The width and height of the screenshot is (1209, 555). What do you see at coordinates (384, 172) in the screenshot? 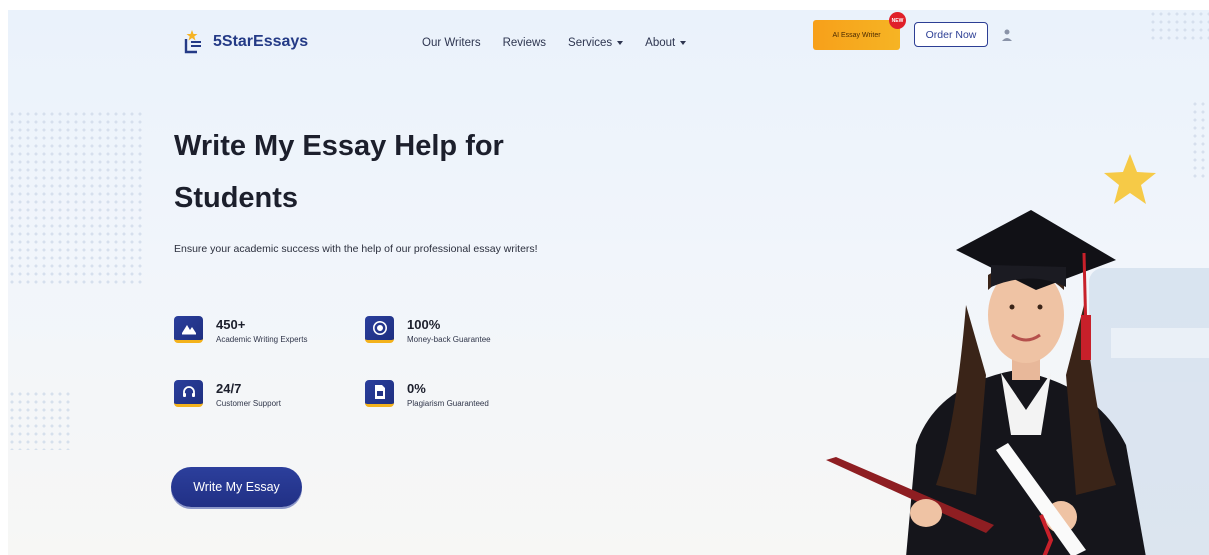
I see `page-title: Write My Essay Help for Students` at bounding box center [384, 172].